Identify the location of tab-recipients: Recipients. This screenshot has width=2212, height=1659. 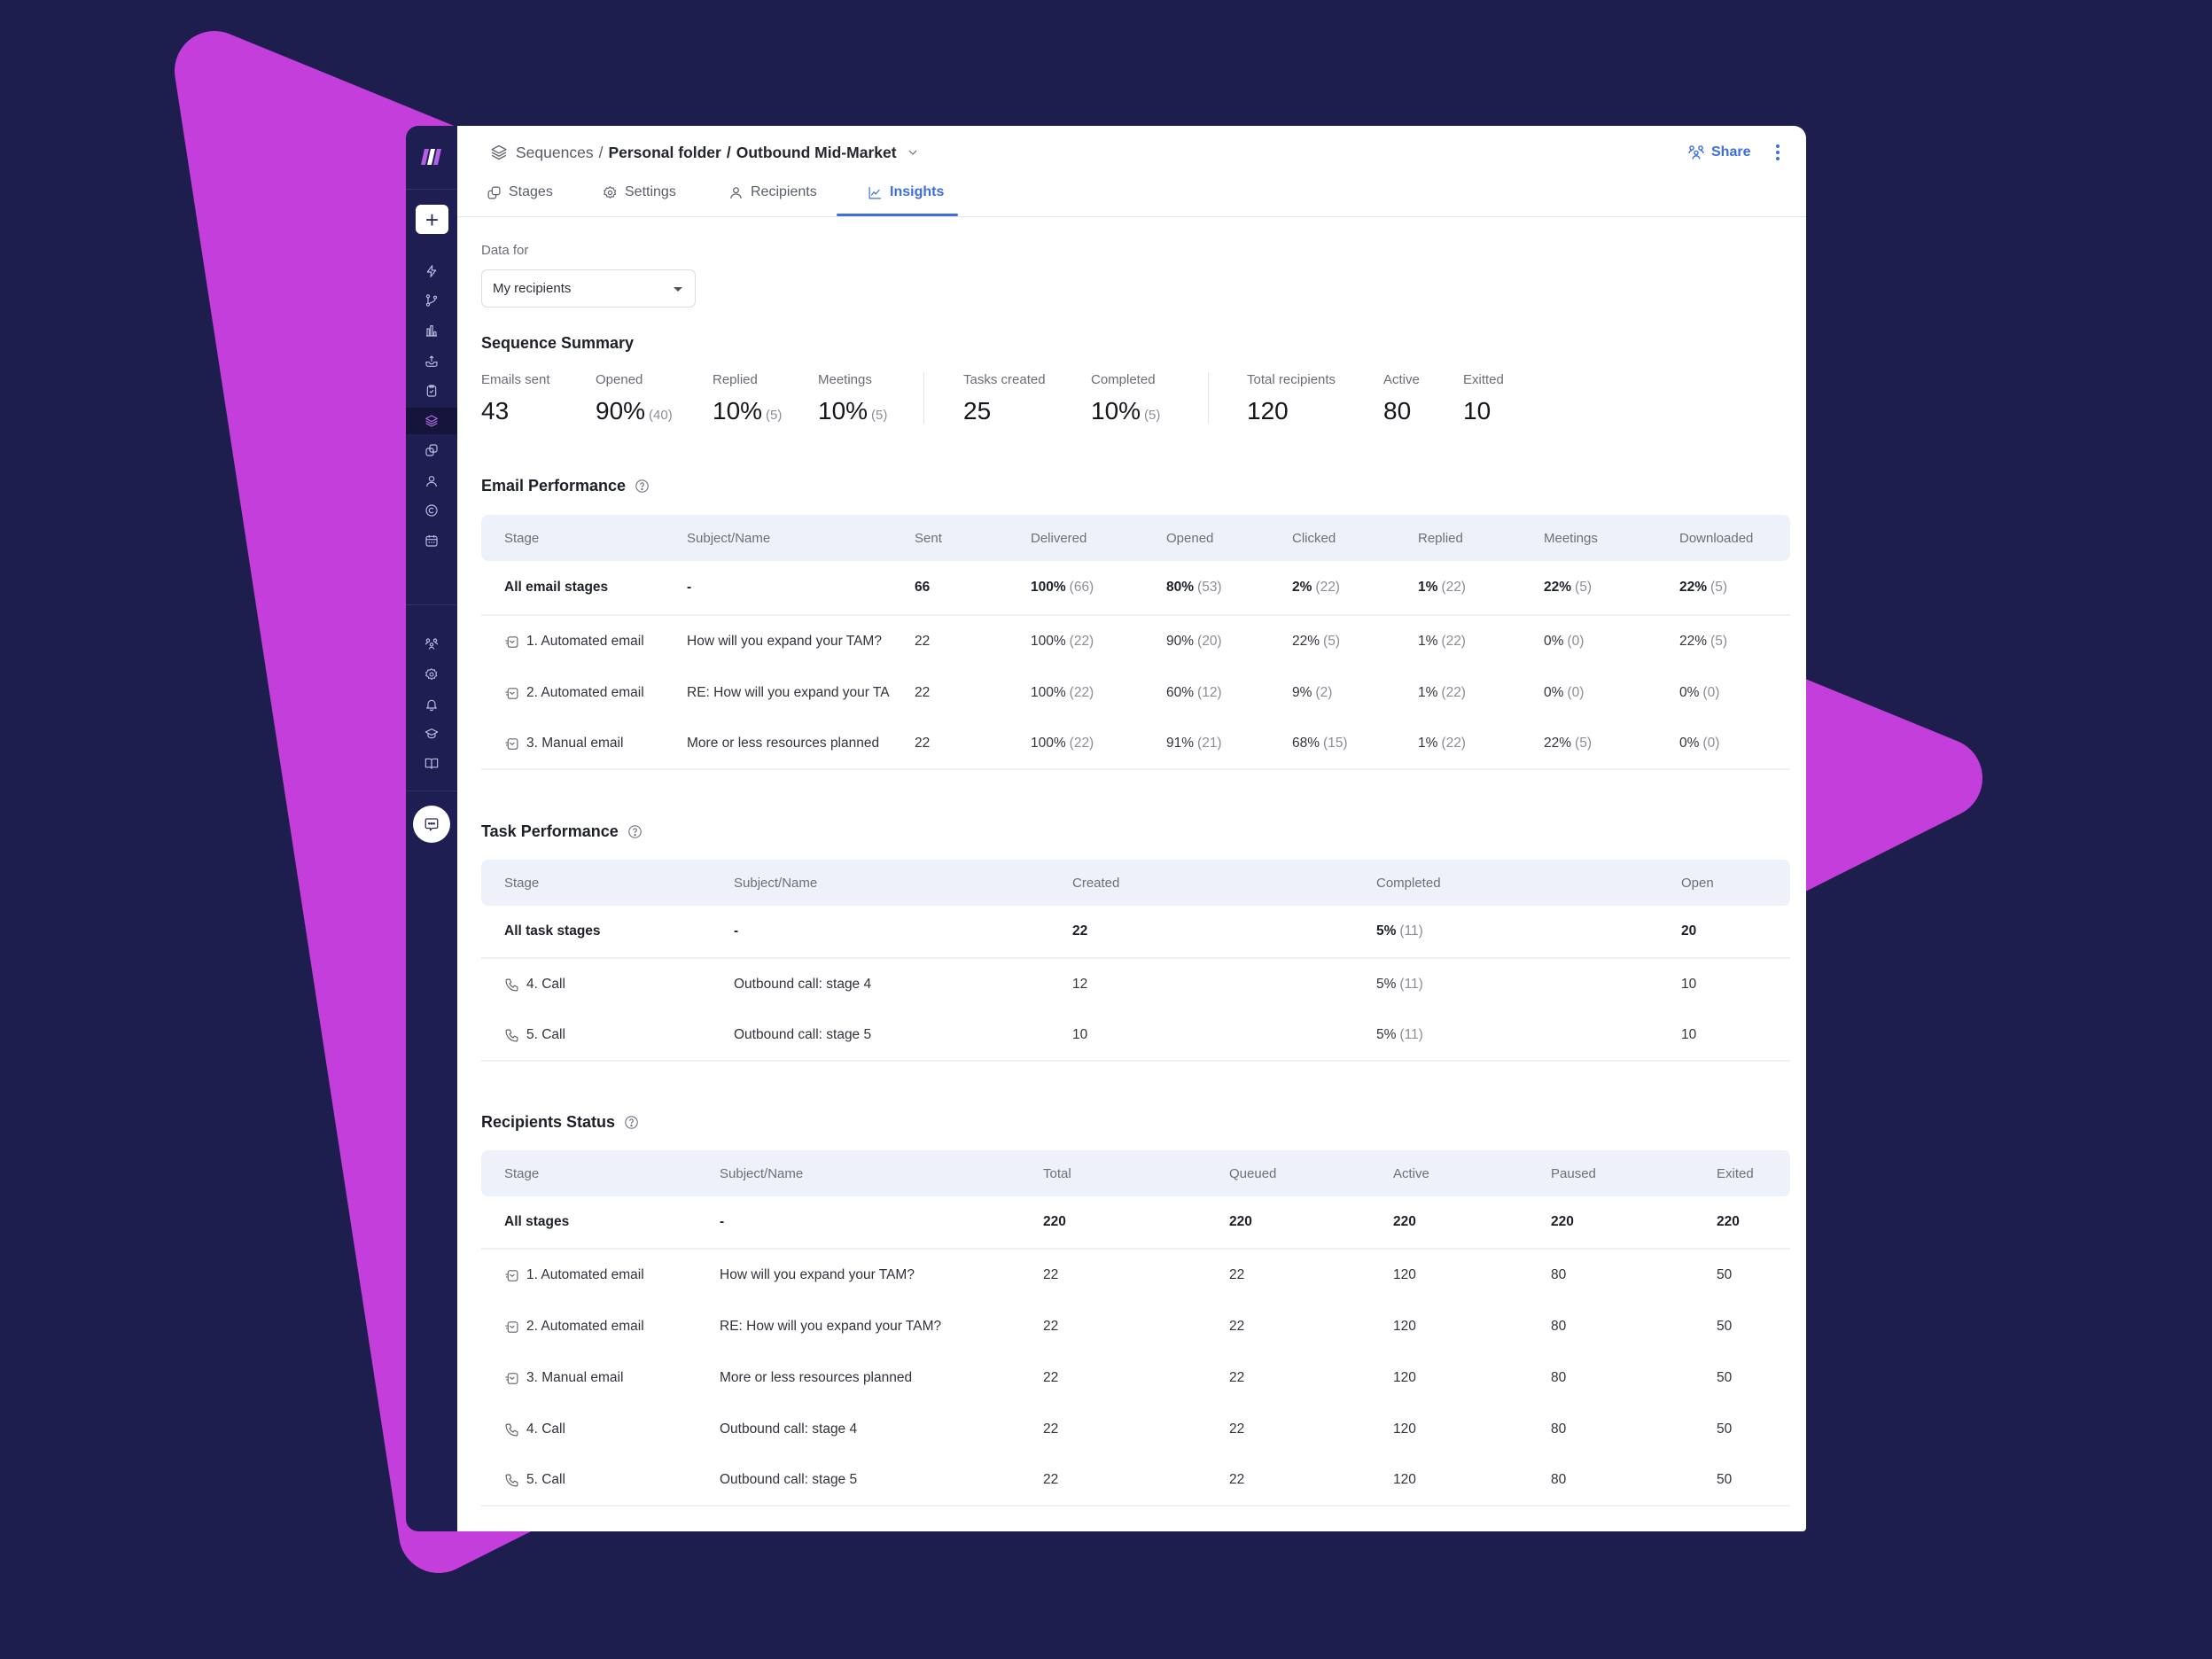
(772, 192).